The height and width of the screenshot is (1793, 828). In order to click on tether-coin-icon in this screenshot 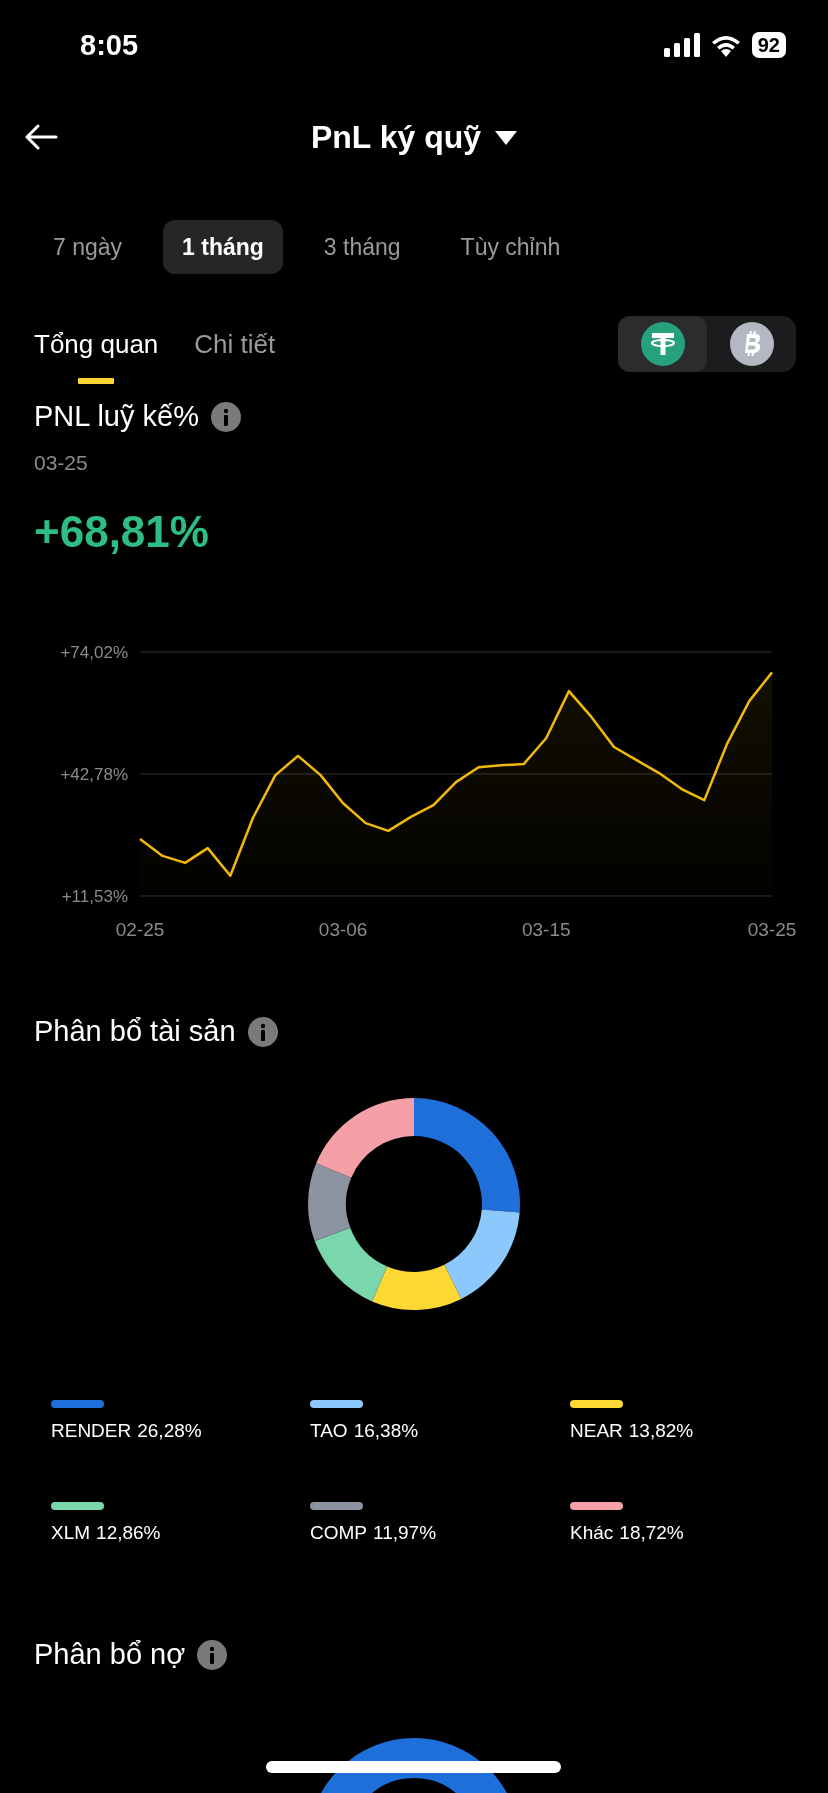, I will do `click(662, 344)`.